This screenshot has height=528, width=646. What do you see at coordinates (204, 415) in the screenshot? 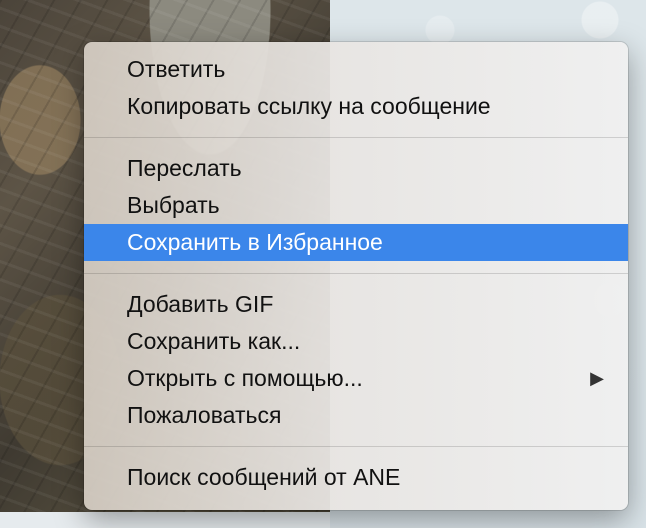
I see `menu-item-label: Пожаловаться` at bounding box center [204, 415].